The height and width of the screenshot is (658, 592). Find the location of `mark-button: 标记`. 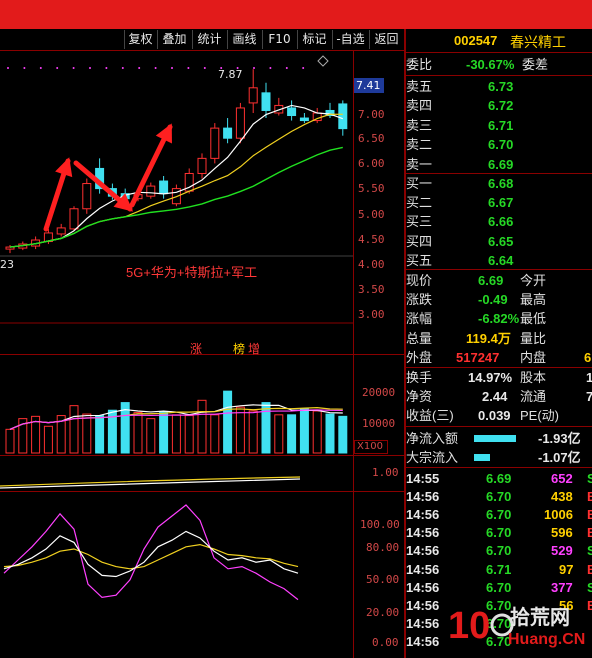

mark-button: 标记 is located at coordinates (314, 39).